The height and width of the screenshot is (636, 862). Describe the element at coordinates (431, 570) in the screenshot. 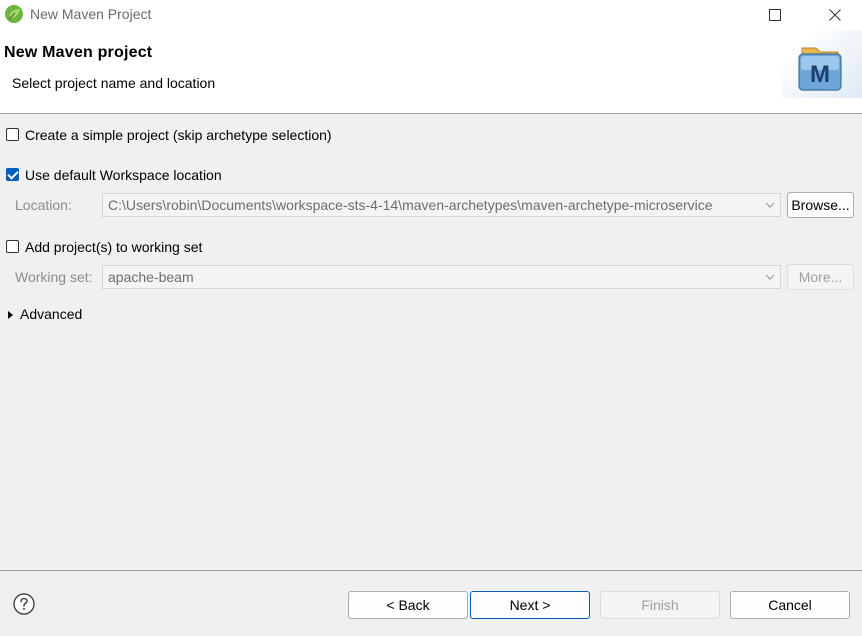

I see `footer-separator` at that location.